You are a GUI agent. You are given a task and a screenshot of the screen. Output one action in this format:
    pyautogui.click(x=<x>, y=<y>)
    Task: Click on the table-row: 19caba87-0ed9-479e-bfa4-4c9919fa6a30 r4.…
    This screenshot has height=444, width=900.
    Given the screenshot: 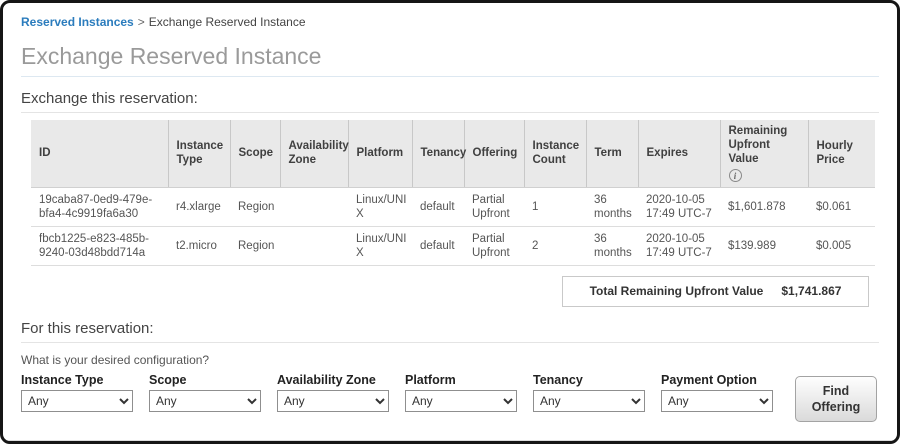 What is the action you would take?
    pyautogui.click(x=453, y=207)
    